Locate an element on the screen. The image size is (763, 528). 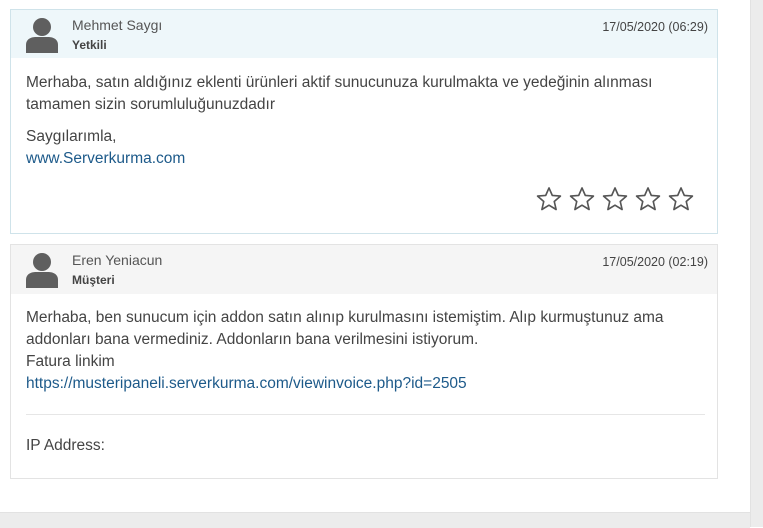
message-signature: Saygılarımla, www.Serverkurma.com is located at coordinates (361, 148).